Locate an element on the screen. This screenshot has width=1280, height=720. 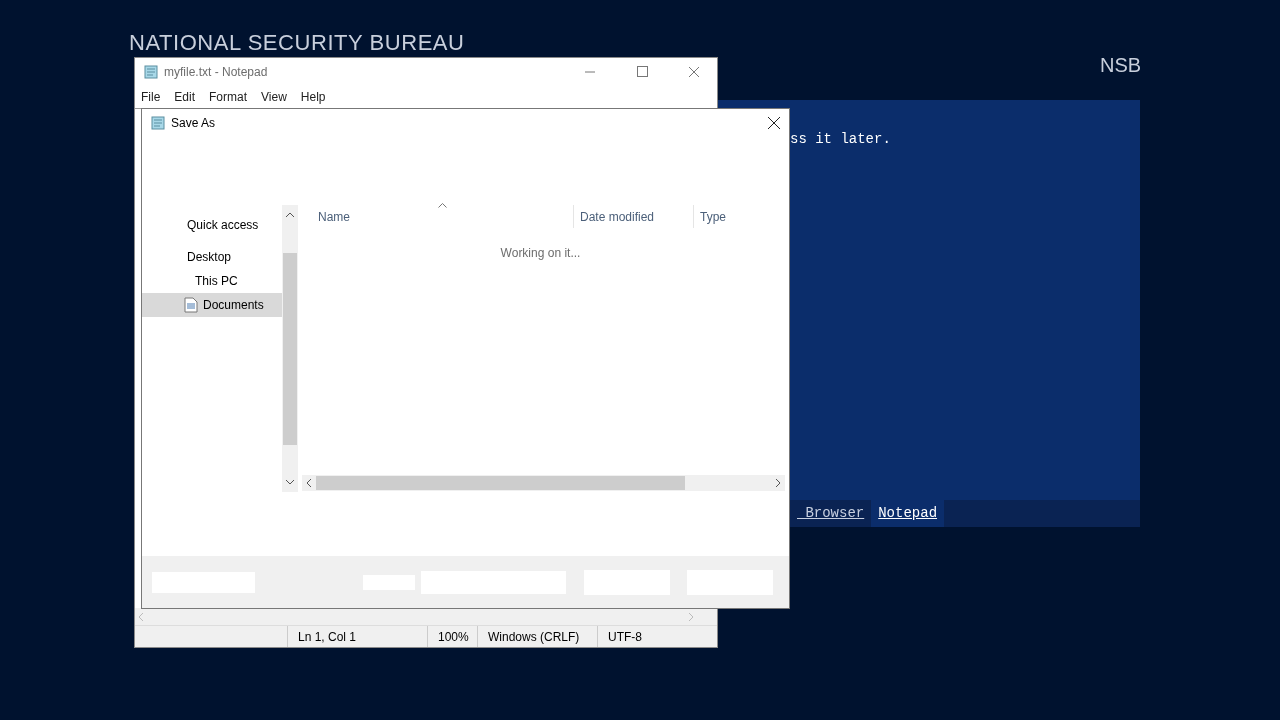
column-header: Type is located at coordinates (733, 216).